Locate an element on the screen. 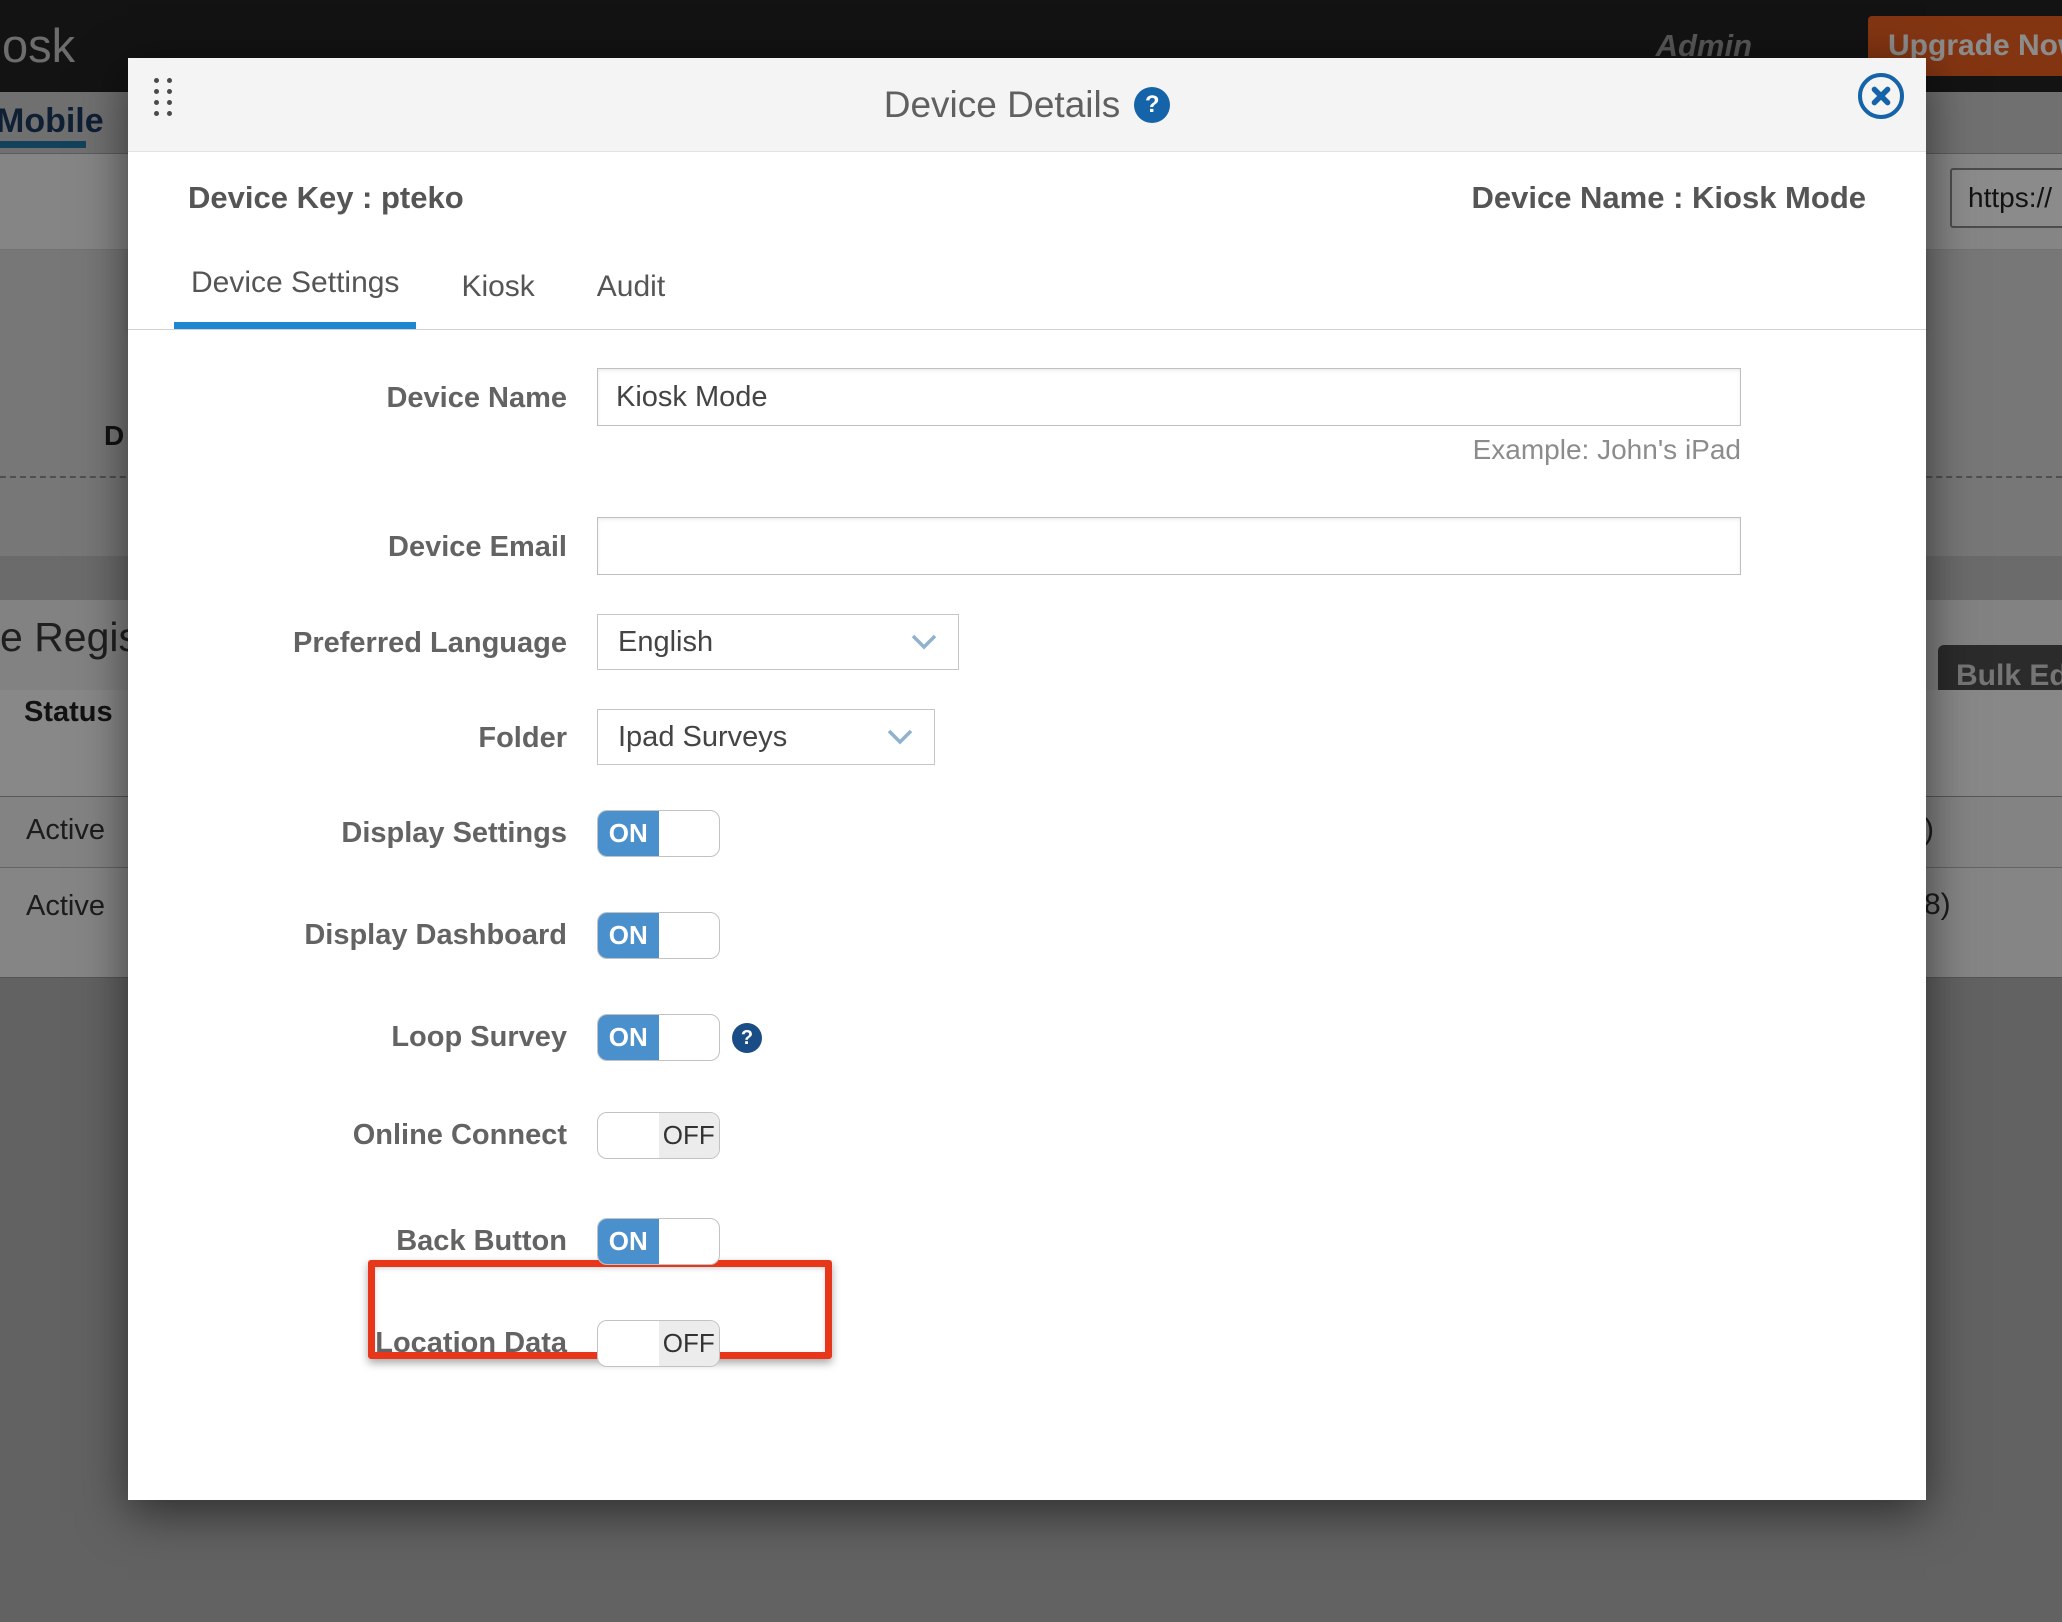 This screenshot has width=2062, height=1622. device-email-label: Device Email is located at coordinates (477, 547).